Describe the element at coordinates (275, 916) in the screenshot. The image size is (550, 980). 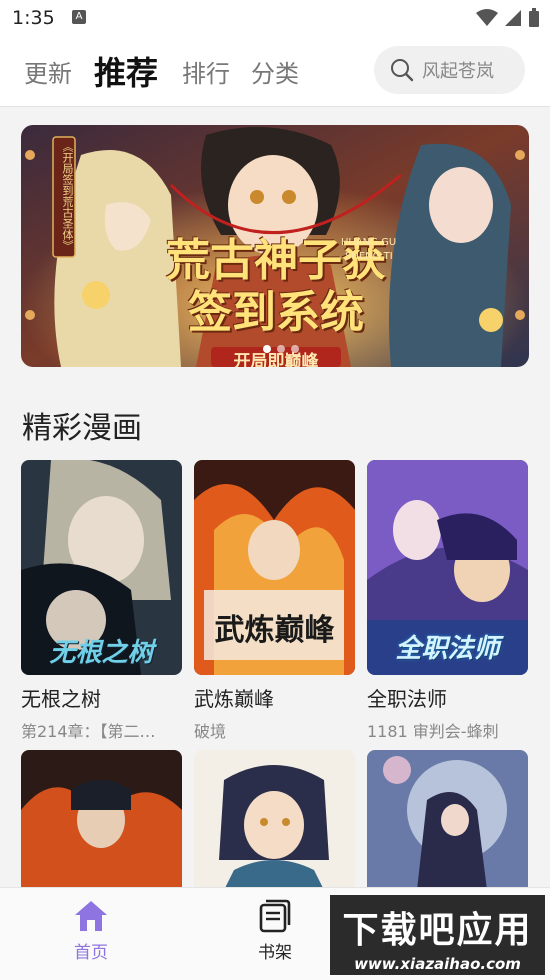
I see `bookshelf-icon` at that location.